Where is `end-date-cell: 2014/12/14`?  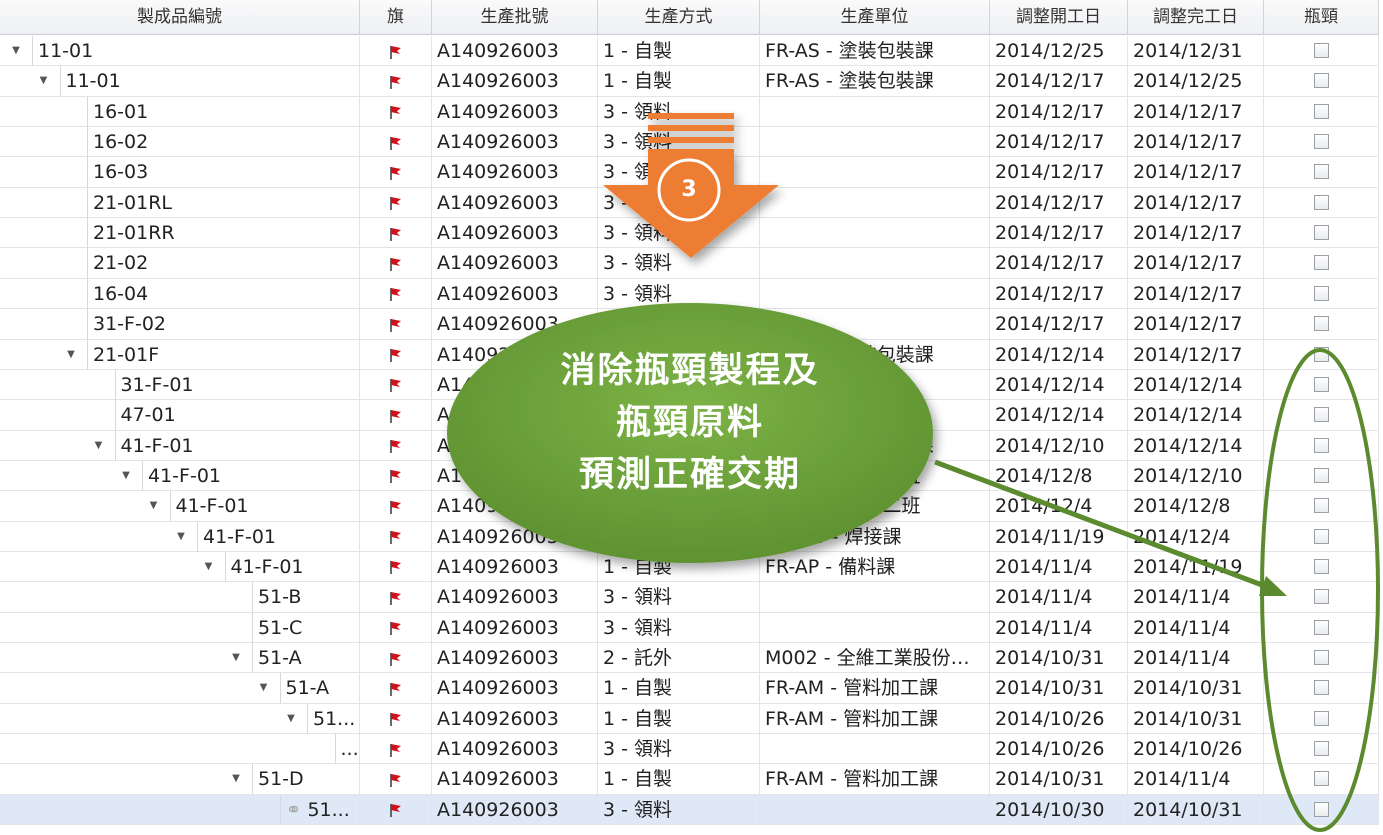 end-date-cell: 2014/12/14 is located at coordinates (1196, 445).